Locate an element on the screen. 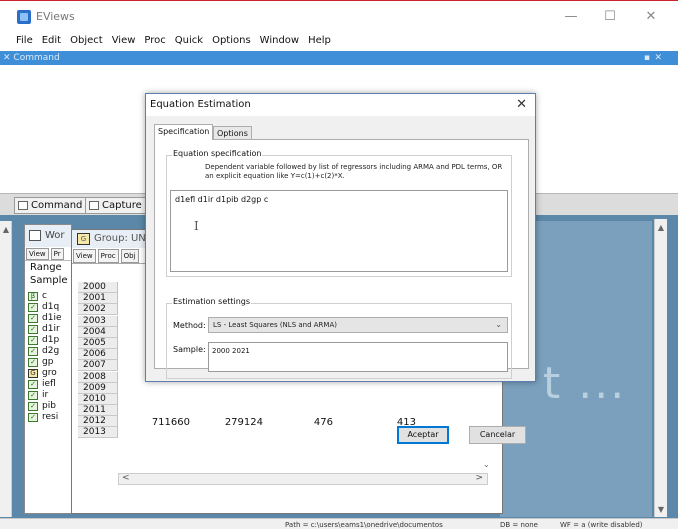  list-item: ✓ ir is located at coordinates (49, 395).